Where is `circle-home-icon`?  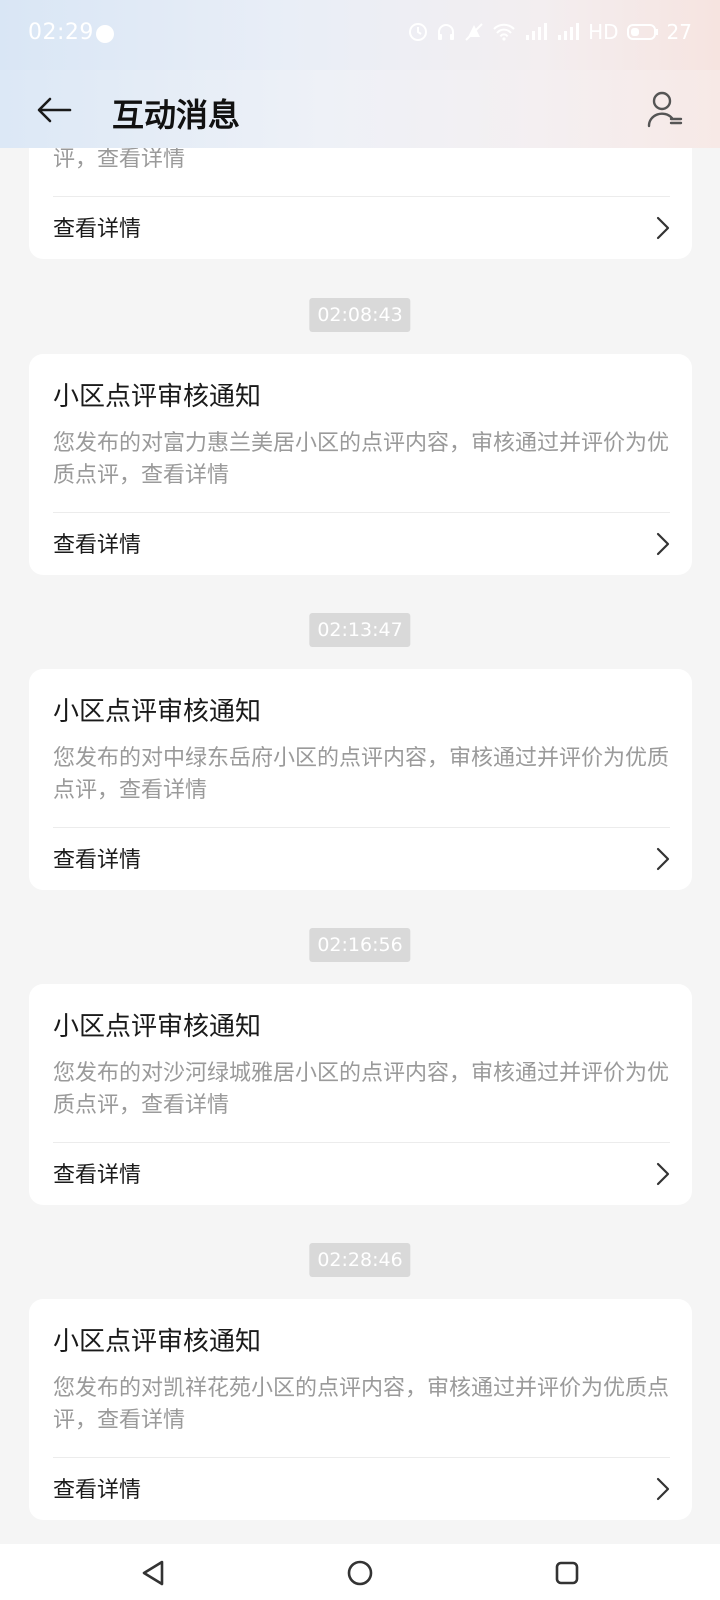 circle-home-icon is located at coordinates (360, 1573).